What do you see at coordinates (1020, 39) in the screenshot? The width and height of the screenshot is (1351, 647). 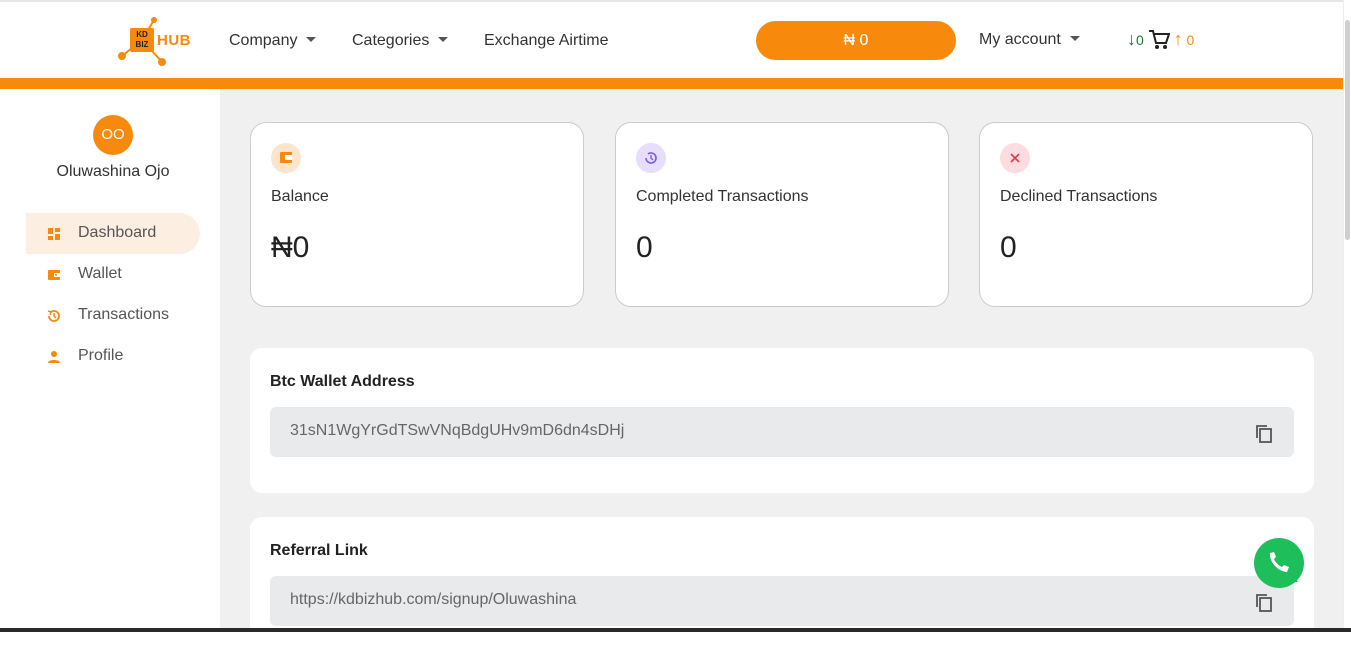 I see `my-account-label: My account` at bounding box center [1020, 39].